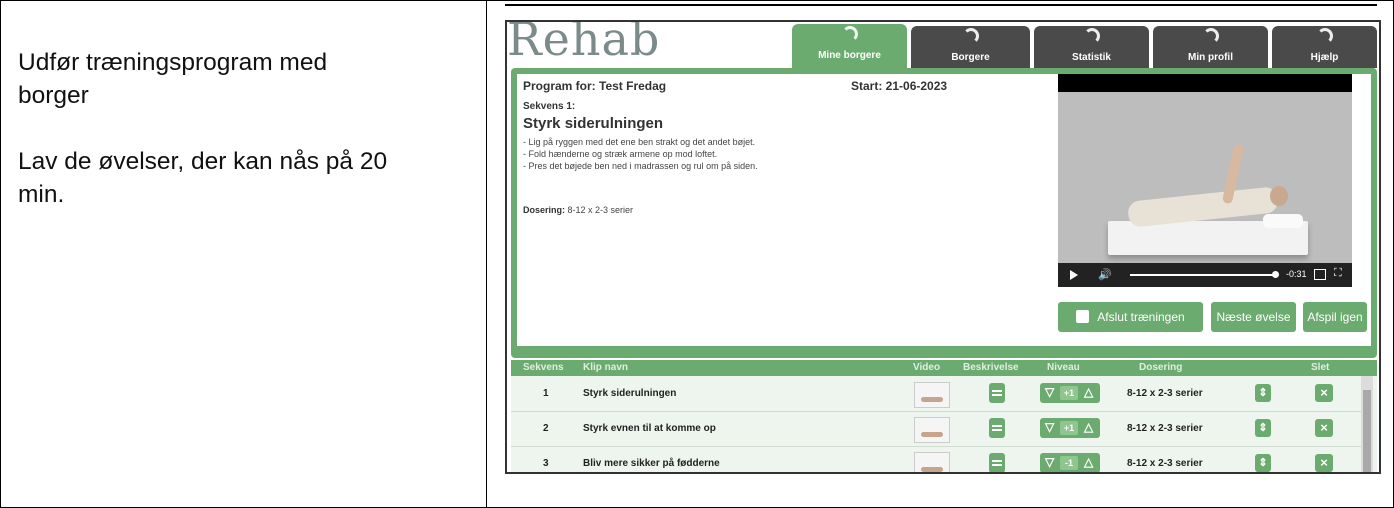 The height and width of the screenshot is (508, 1394). What do you see at coordinates (1161, 367) in the screenshot?
I see `column-header: Dosering` at bounding box center [1161, 367].